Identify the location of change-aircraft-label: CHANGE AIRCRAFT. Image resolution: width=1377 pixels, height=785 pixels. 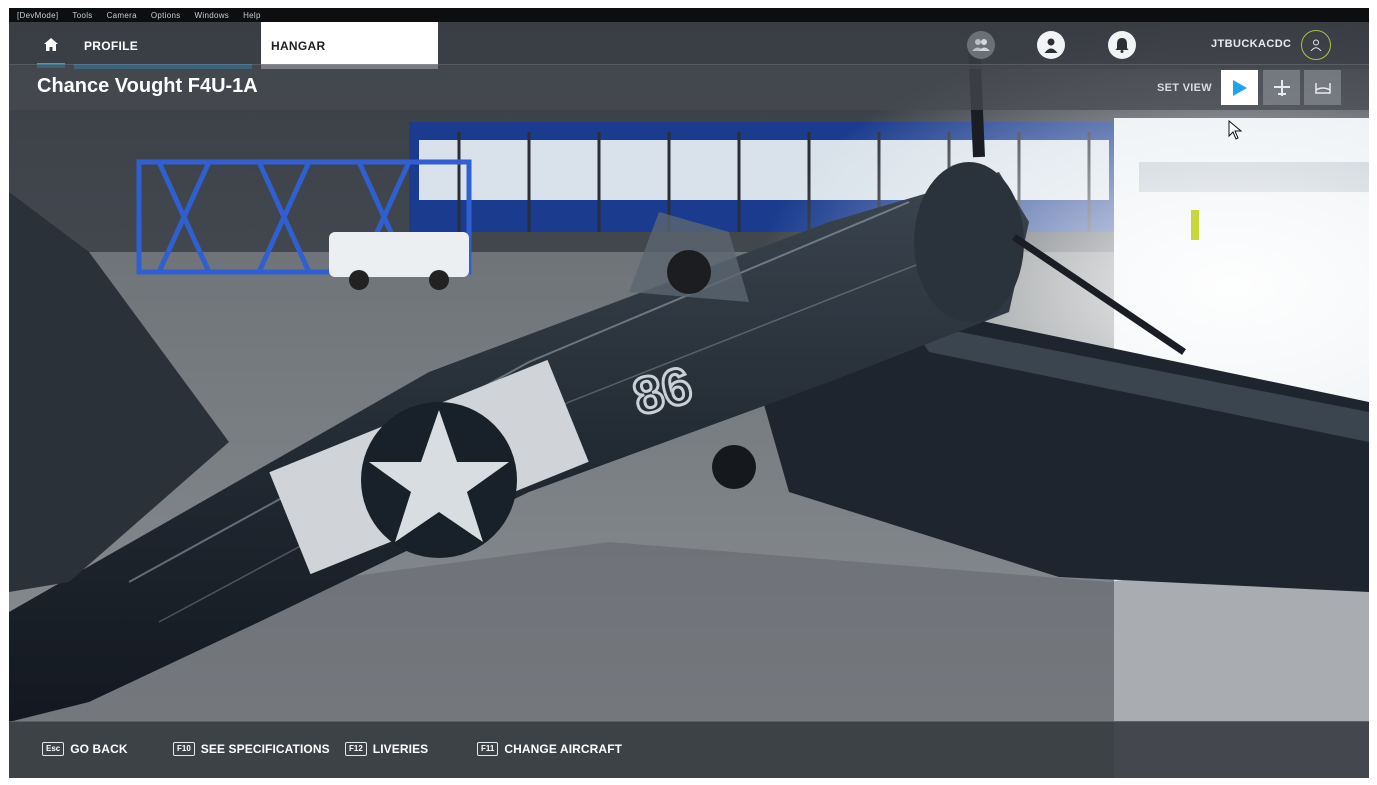
(563, 749).